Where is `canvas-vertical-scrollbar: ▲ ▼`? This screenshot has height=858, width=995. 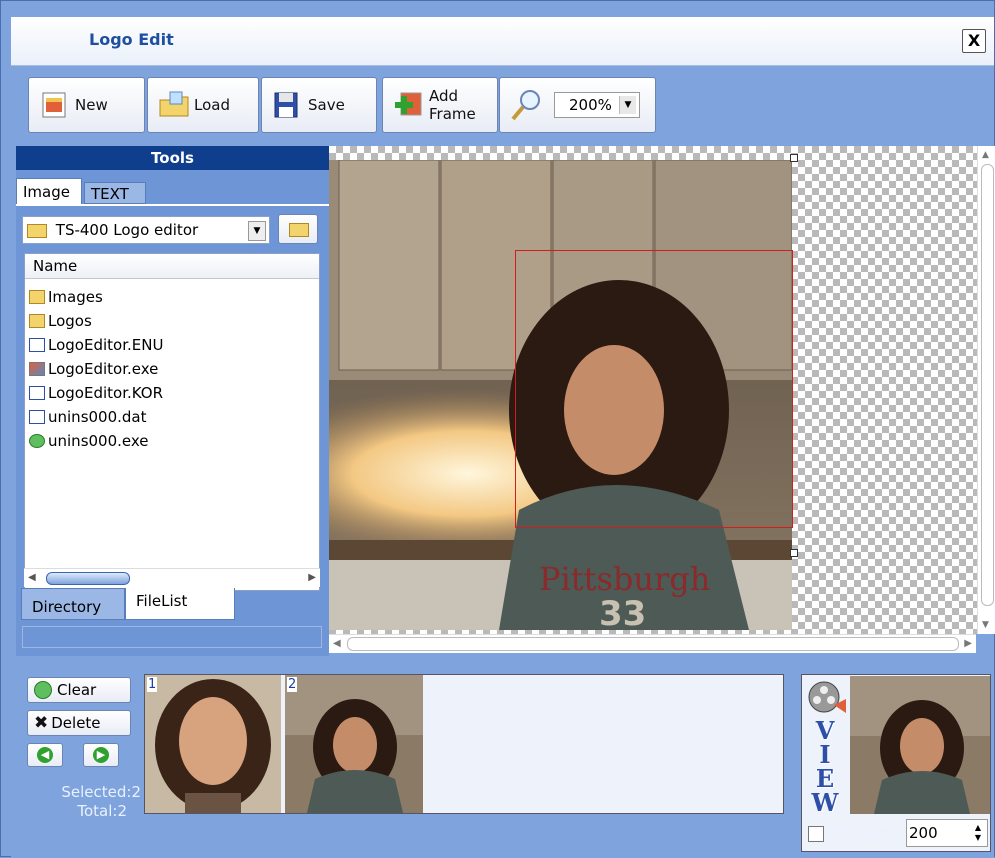
canvas-vertical-scrollbar: ▲ ▼ is located at coordinates (986, 390).